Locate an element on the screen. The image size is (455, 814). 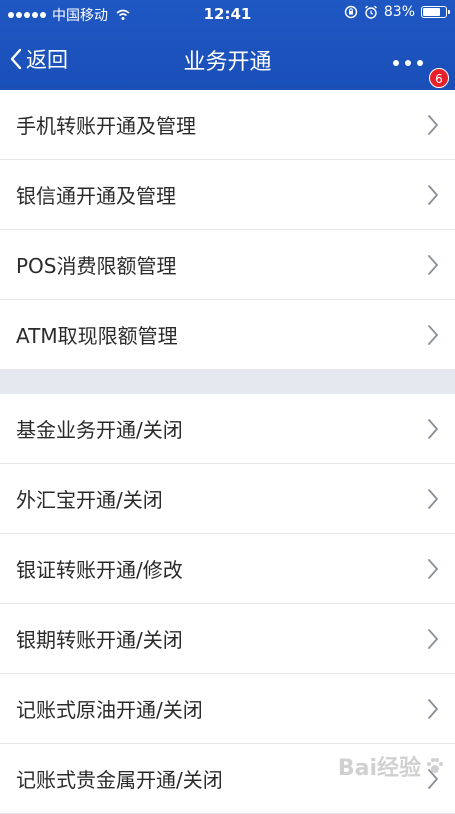
list-item-label: 银信通开通及管理 is located at coordinates (96, 196).